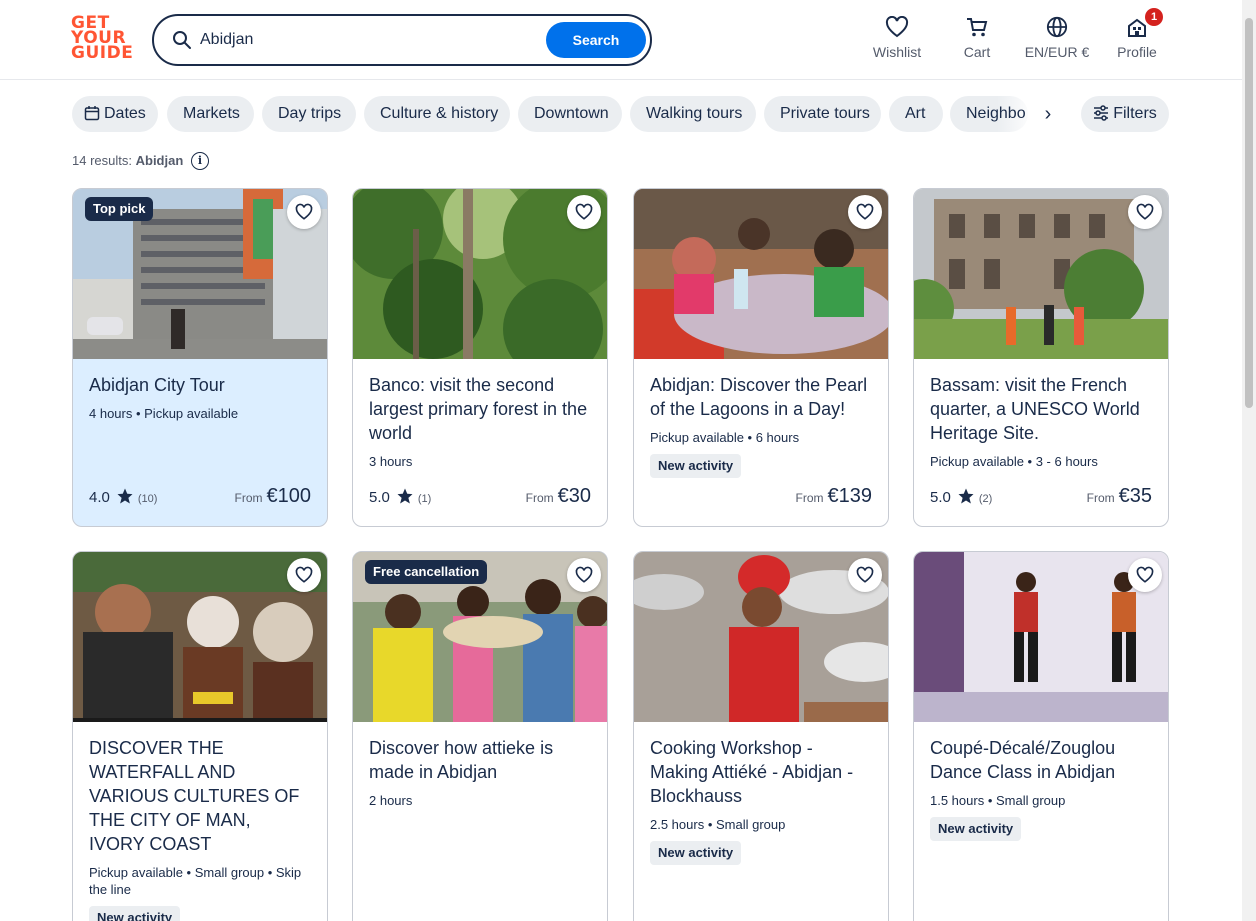 Image resolution: width=1256 pixels, height=921 pixels. I want to click on activity-meta: 2.5 hours • Small group, so click(718, 824).